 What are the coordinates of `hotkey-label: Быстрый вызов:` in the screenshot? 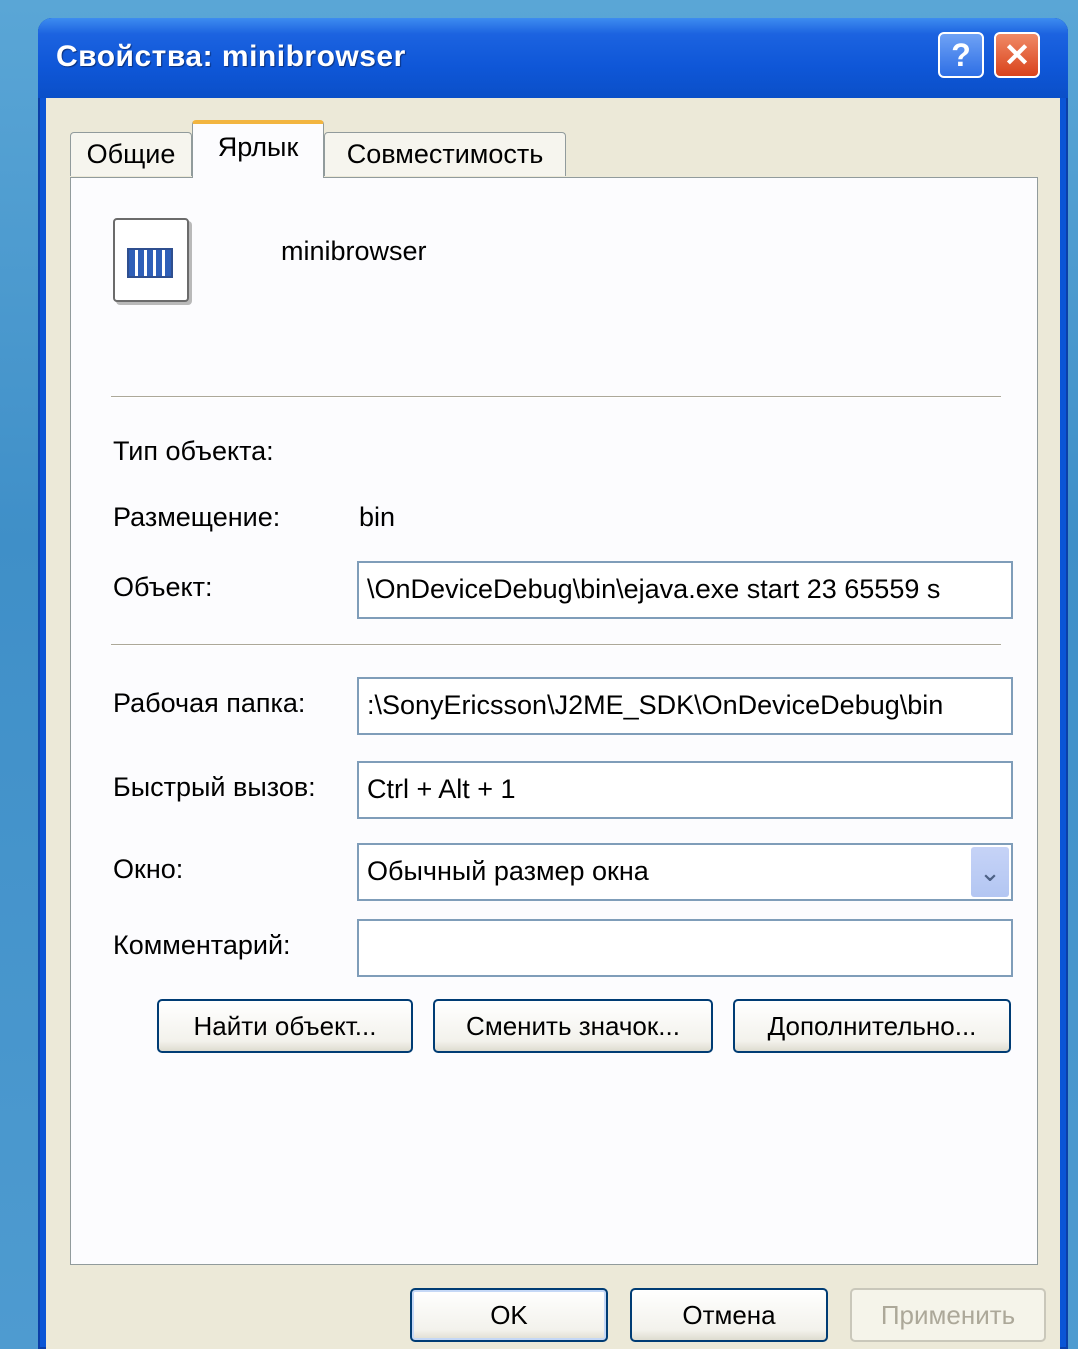 It's located at (214, 787).